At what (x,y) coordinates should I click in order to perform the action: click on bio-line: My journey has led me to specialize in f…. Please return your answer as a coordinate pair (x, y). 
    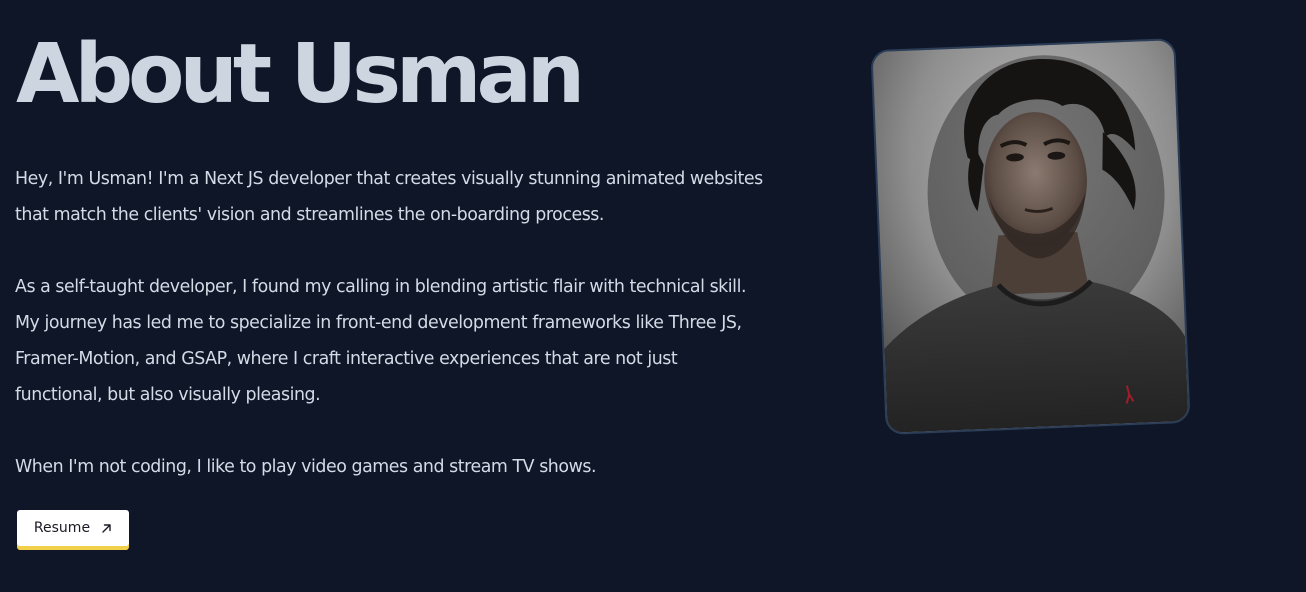
    Looking at the image, I should click on (378, 323).